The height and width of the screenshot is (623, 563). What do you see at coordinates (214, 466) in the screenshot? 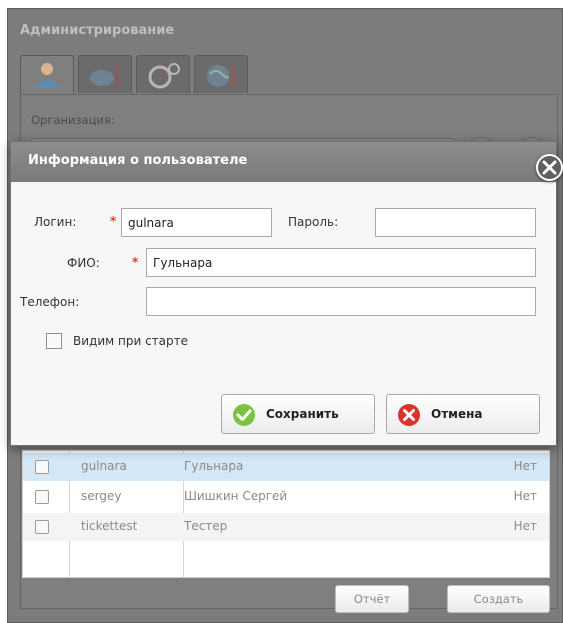
I see `user-fio: Гульнара` at bounding box center [214, 466].